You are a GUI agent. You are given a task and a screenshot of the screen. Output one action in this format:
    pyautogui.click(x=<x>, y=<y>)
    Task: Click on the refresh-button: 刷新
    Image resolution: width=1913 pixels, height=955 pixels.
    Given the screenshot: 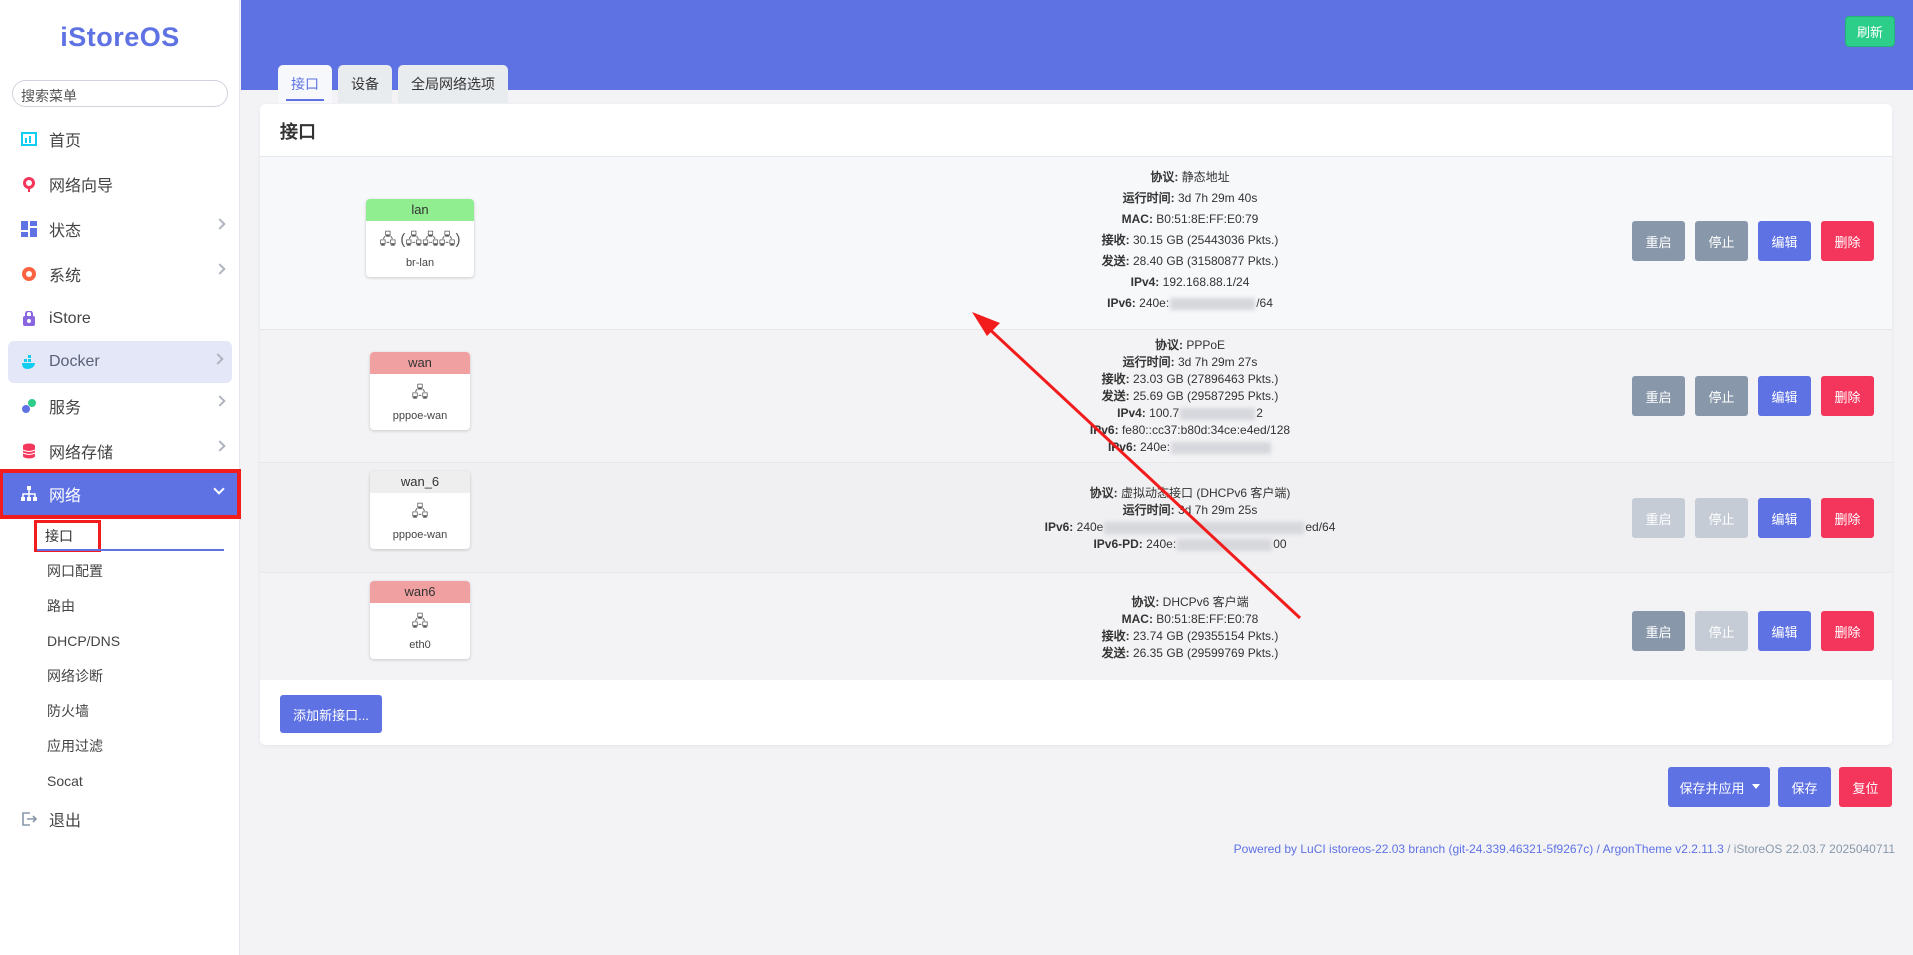 What is the action you would take?
    pyautogui.click(x=1869, y=31)
    